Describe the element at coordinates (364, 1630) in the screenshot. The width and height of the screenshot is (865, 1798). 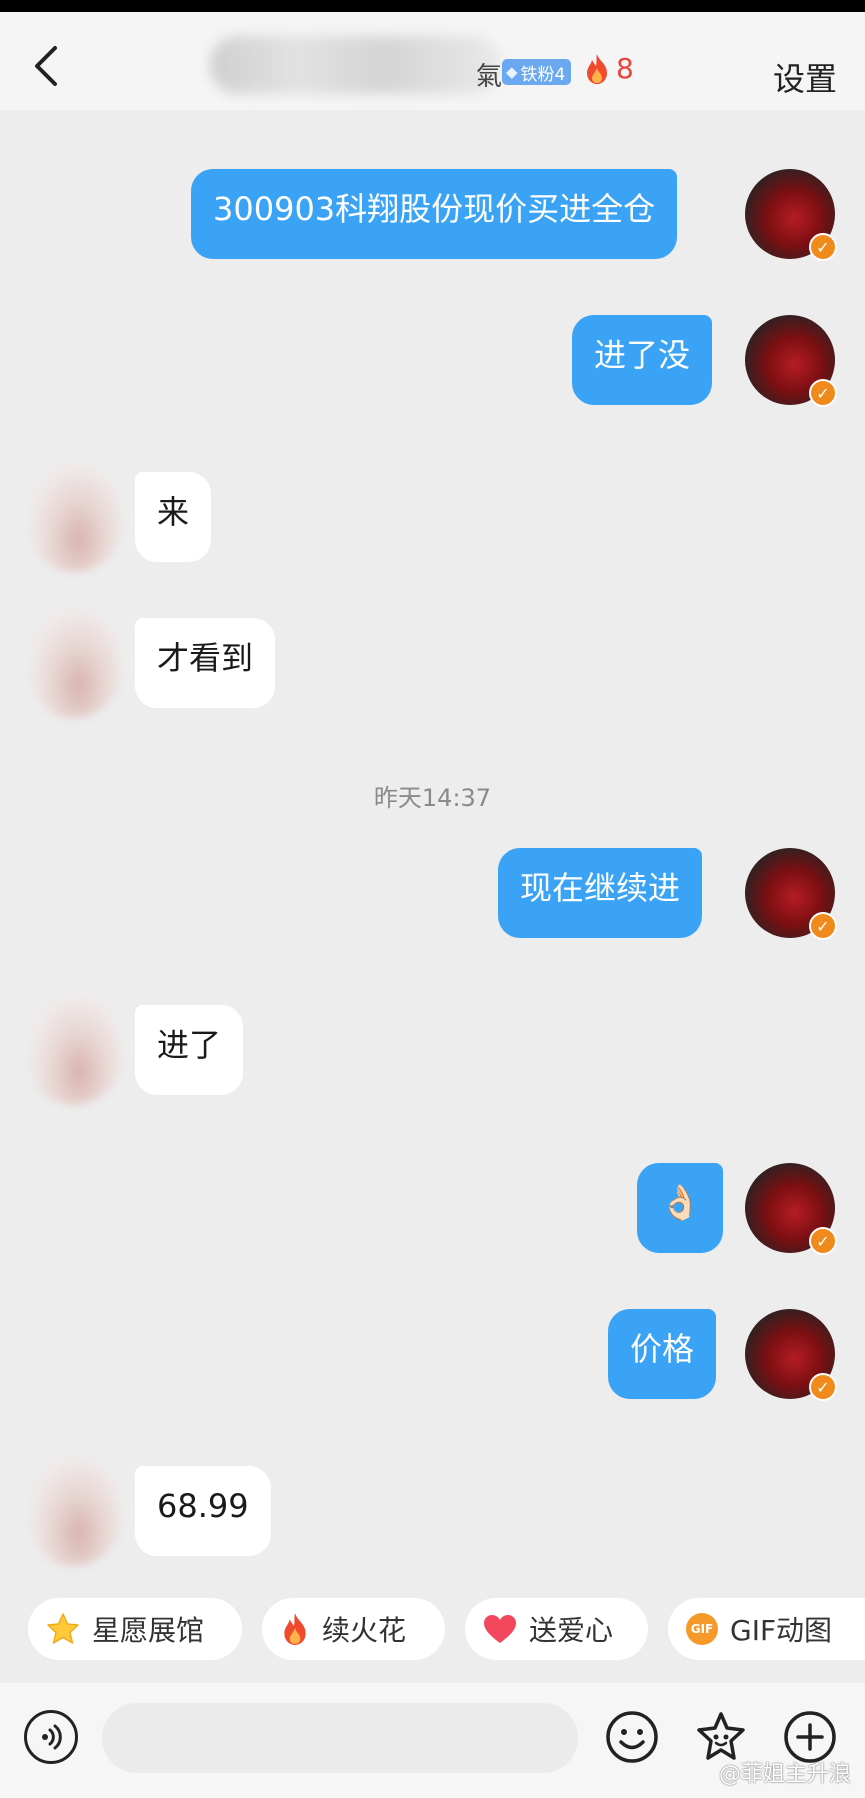
I see `quick-action-label: 续火花` at that location.